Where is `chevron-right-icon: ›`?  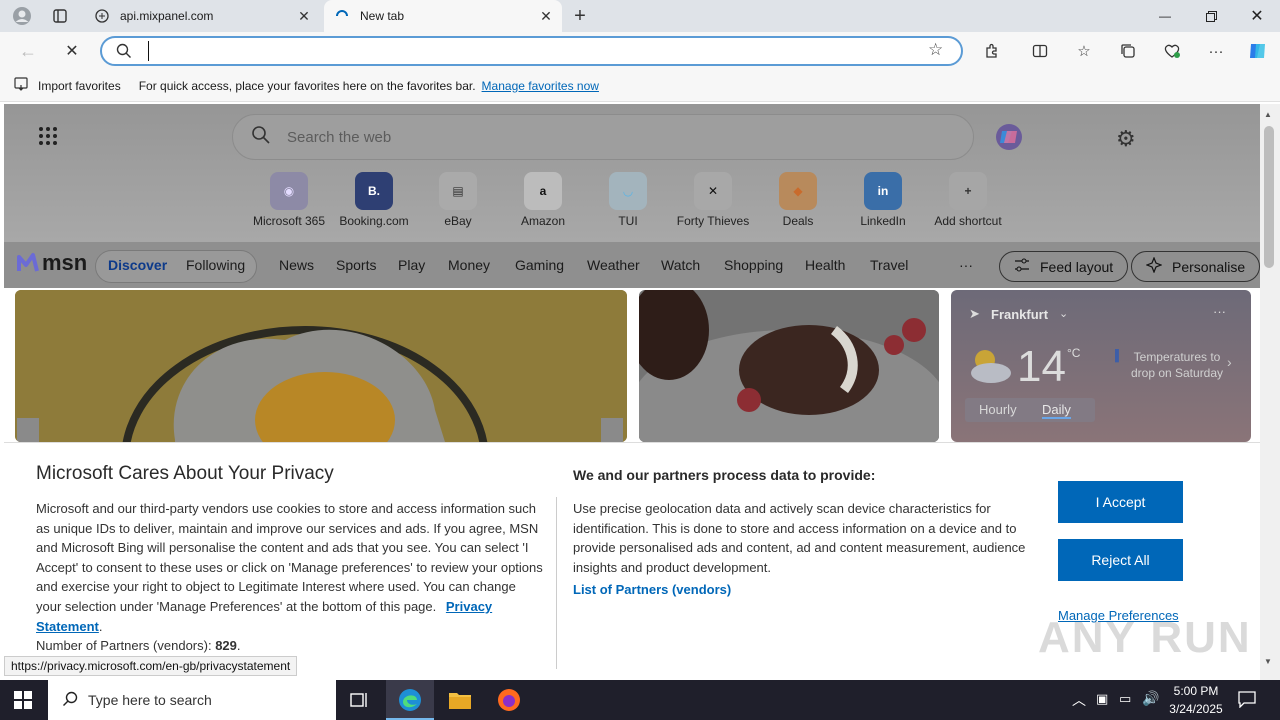 chevron-right-icon: › is located at coordinates (1229, 362).